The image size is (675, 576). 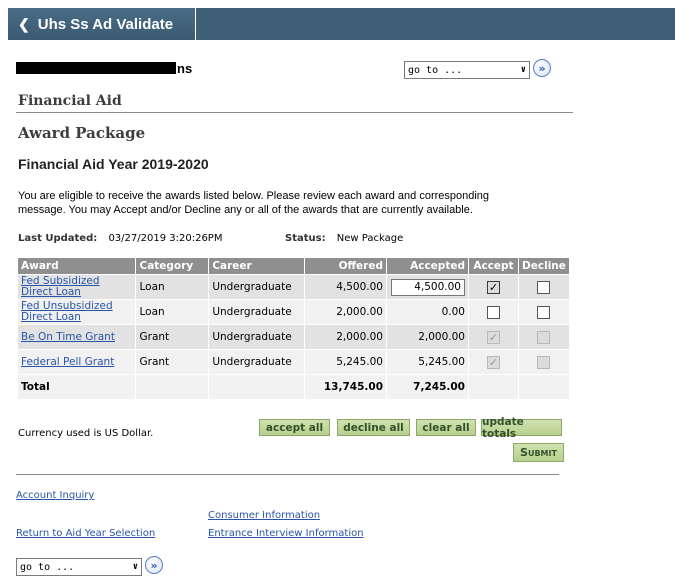 What do you see at coordinates (79, 567) in the screenshot?
I see `goto-select-bottom: go to ... ∨` at bounding box center [79, 567].